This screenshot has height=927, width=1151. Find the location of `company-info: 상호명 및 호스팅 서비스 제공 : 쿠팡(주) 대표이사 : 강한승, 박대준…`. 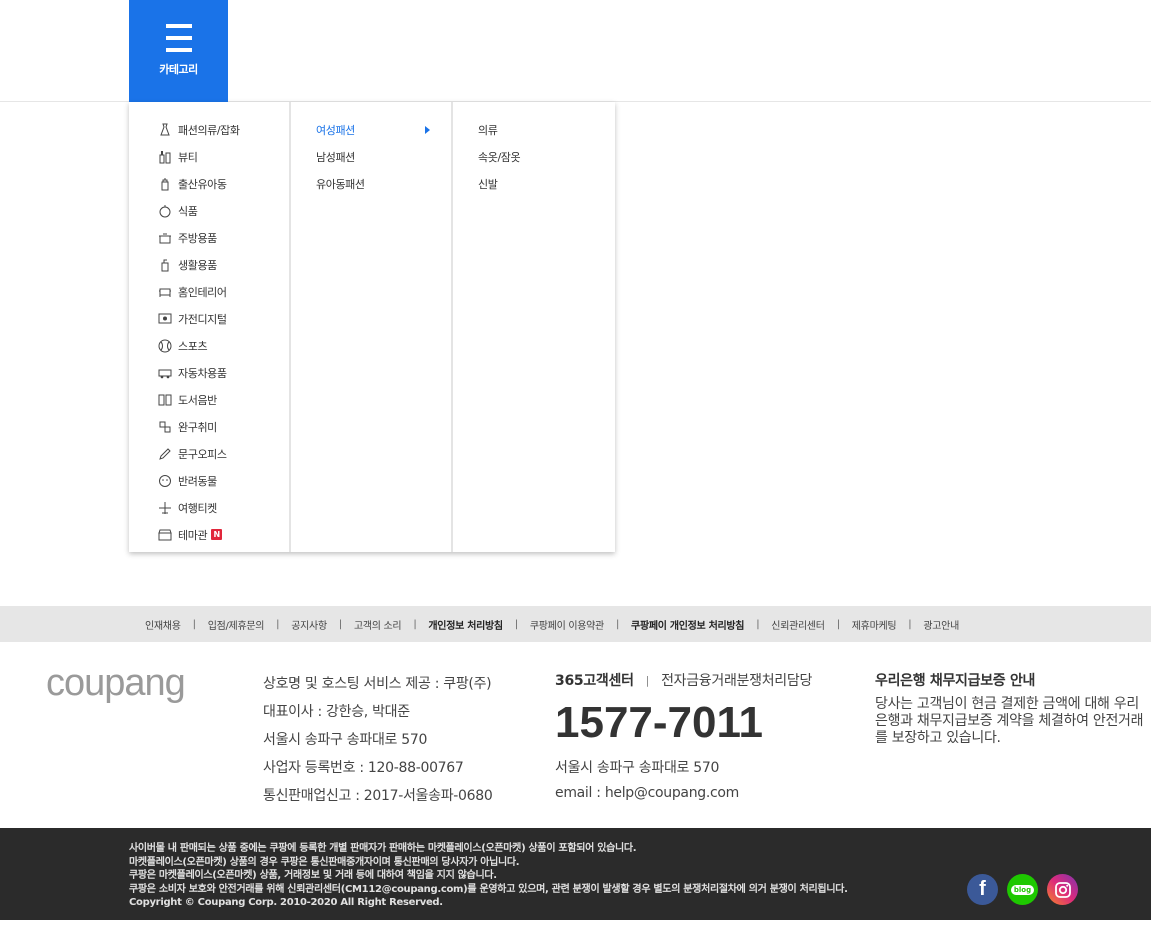

company-info: 상호명 및 호스팅 서비스 제공 : 쿠팡(주) 대표이사 : 강한승, 박대준… is located at coordinates (378, 740).